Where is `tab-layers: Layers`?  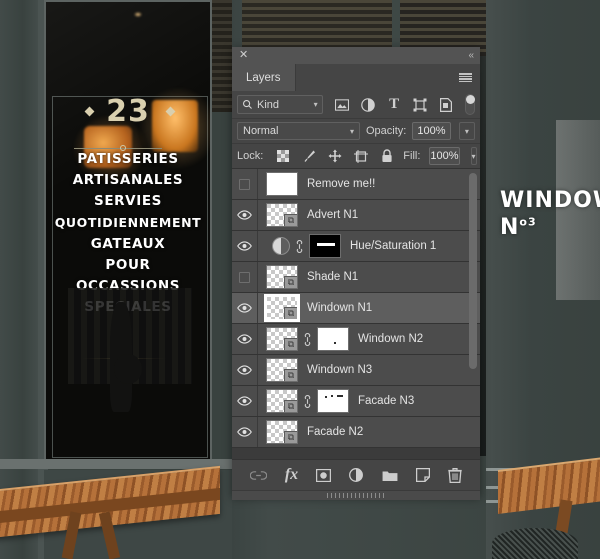 tab-layers: Layers is located at coordinates (264, 77).